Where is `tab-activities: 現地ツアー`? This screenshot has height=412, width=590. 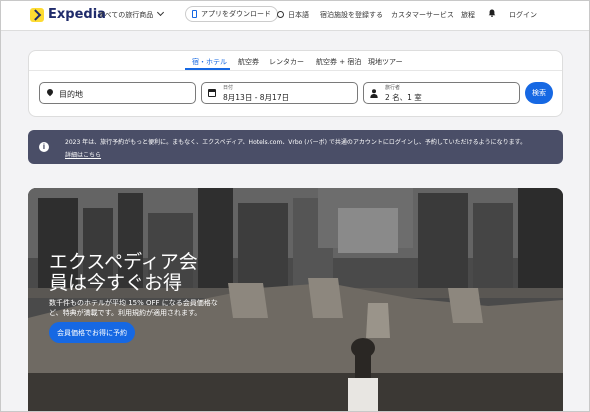 tab-activities: 現地ツアー is located at coordinates (385, 62).